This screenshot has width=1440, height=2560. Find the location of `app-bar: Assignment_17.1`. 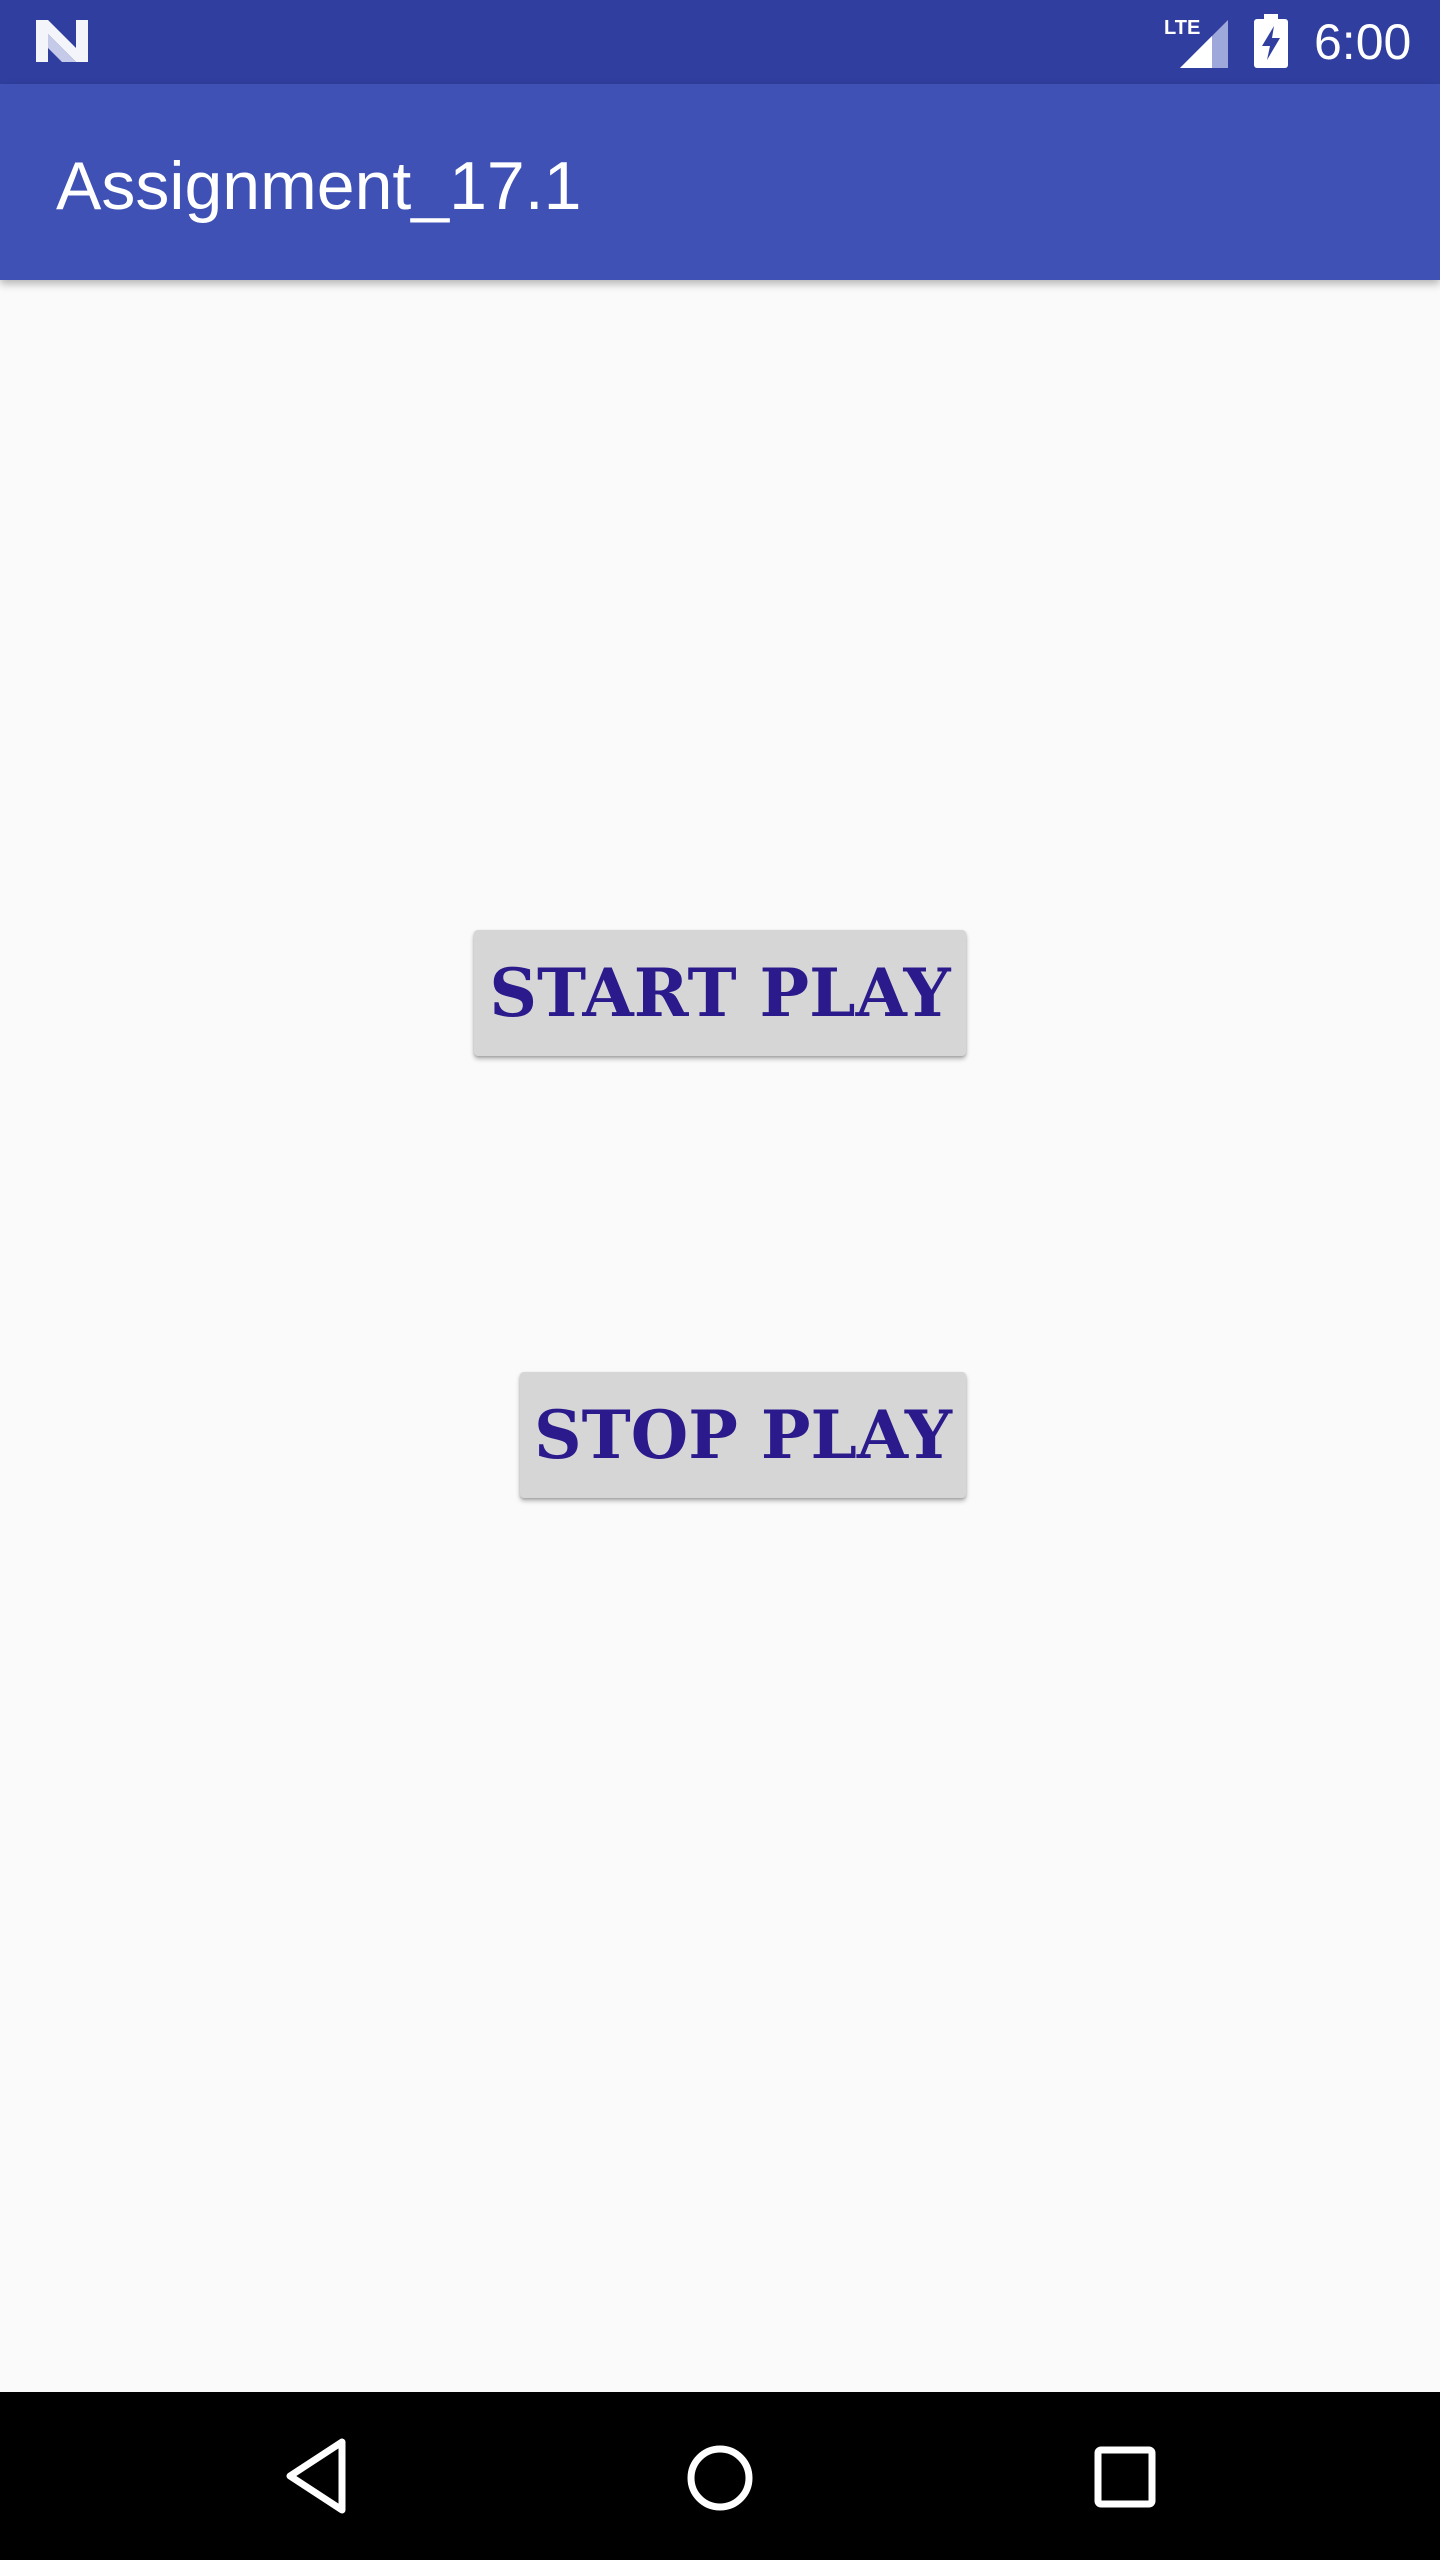

app-bar: Assignment_17.1 is located at coordinates (720, 182).